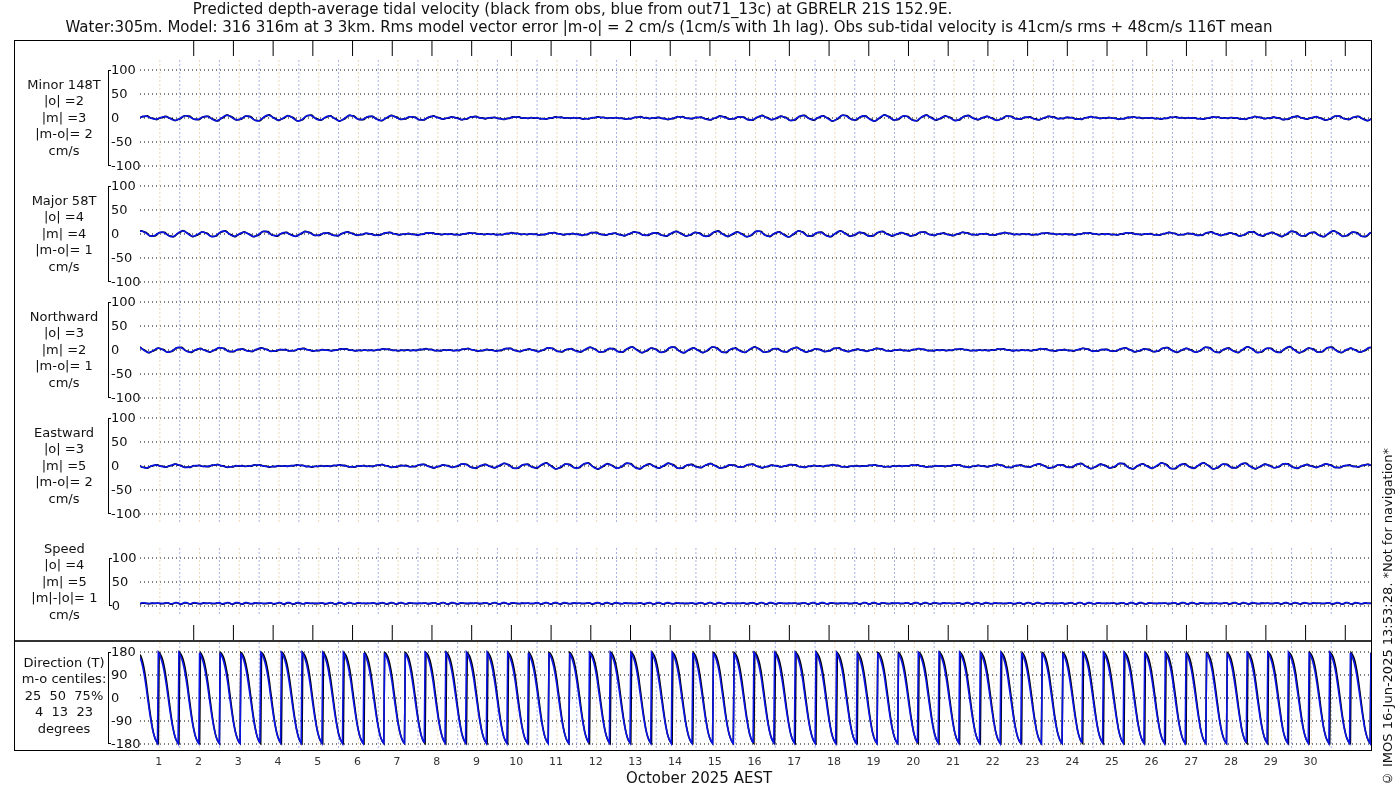 This screenshot has height=800, width=1400. Describe the element at coordinates (64, 598) in the screenshot. I see `axis-label: |m|-|o|= 1` at that location.